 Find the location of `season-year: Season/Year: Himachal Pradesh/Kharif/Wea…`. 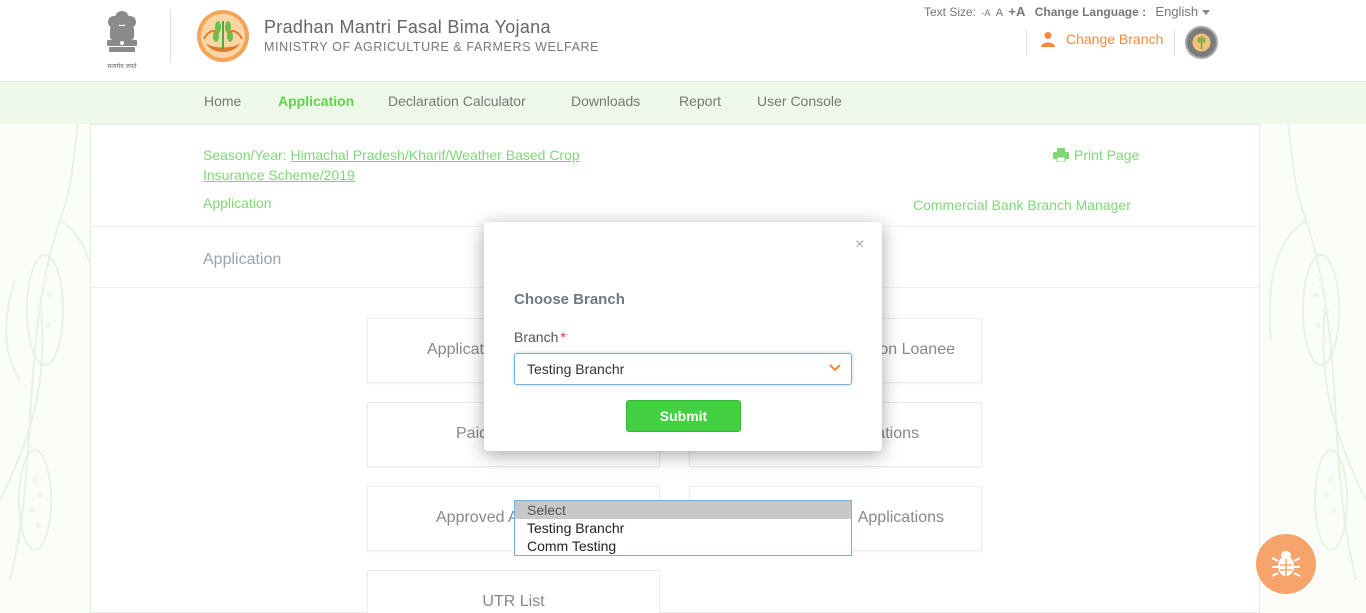

season-year: Season/Year: Himachal Pradesh/Kharif/Wea… is located at coordinates (418, 165).